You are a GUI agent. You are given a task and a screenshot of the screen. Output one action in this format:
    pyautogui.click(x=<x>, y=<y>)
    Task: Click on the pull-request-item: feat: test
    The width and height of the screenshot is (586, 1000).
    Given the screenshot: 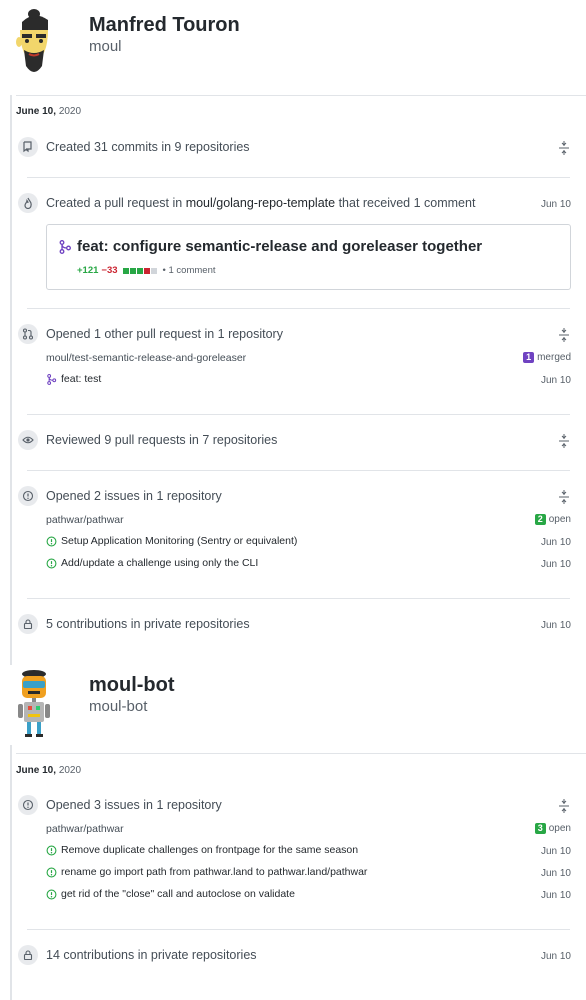 What is the action you would take?
    pyautogui.click(x=73, y=379)
    